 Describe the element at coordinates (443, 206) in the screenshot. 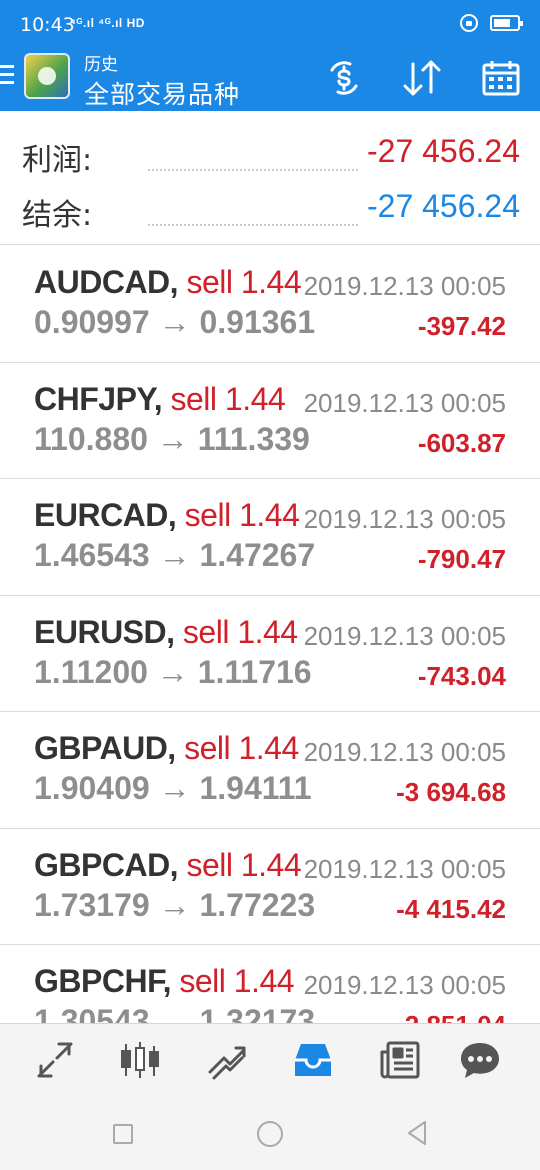

I see `balance-value: -27 456.24` at that location.